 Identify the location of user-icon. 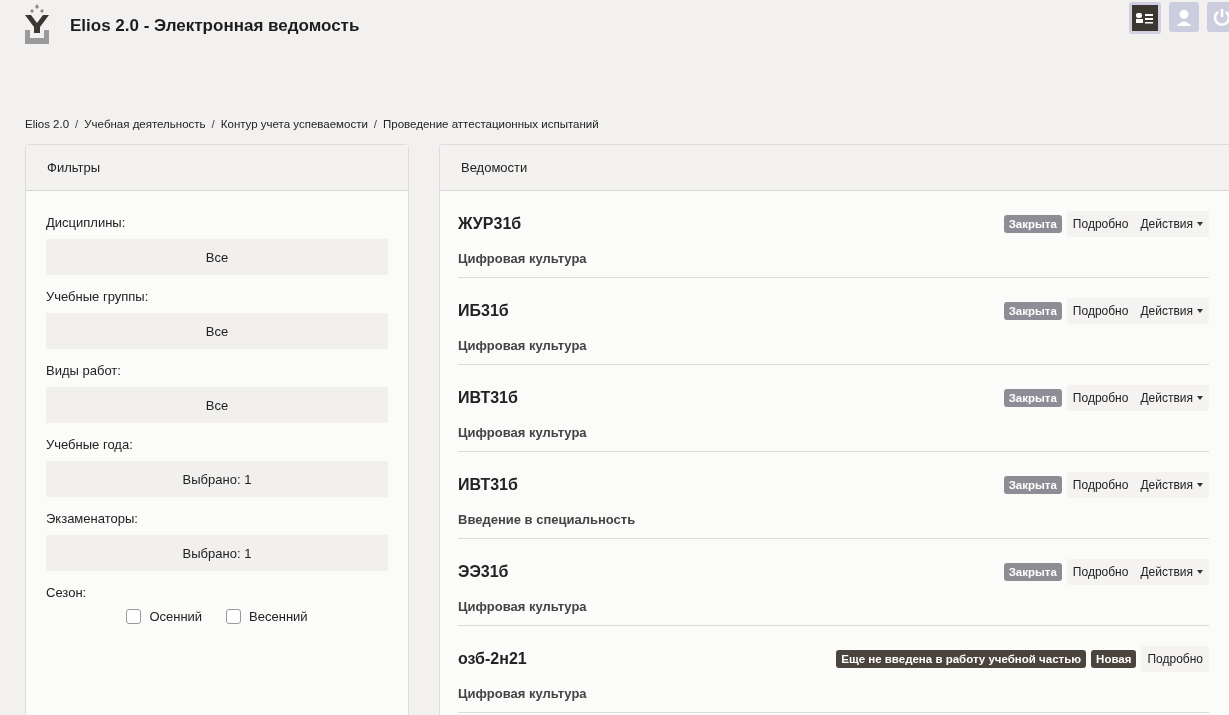
(1184, 17).